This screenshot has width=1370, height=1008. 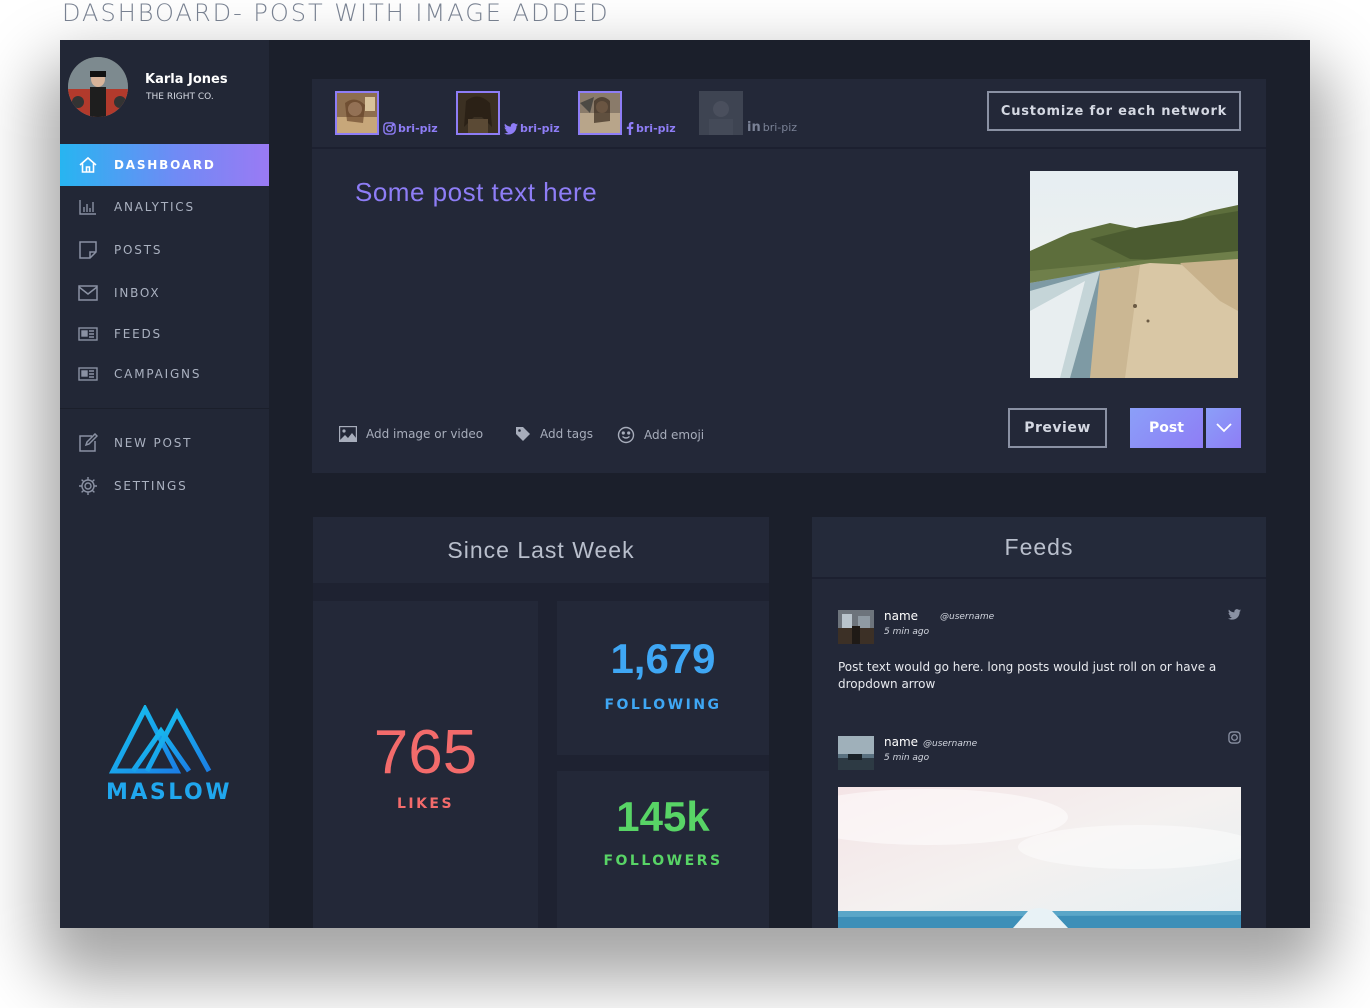 What do you see at coordinates (1039, 548) in the screenshot?
I see `feeds-title: Feeds` at bounding box center [1039, 548].